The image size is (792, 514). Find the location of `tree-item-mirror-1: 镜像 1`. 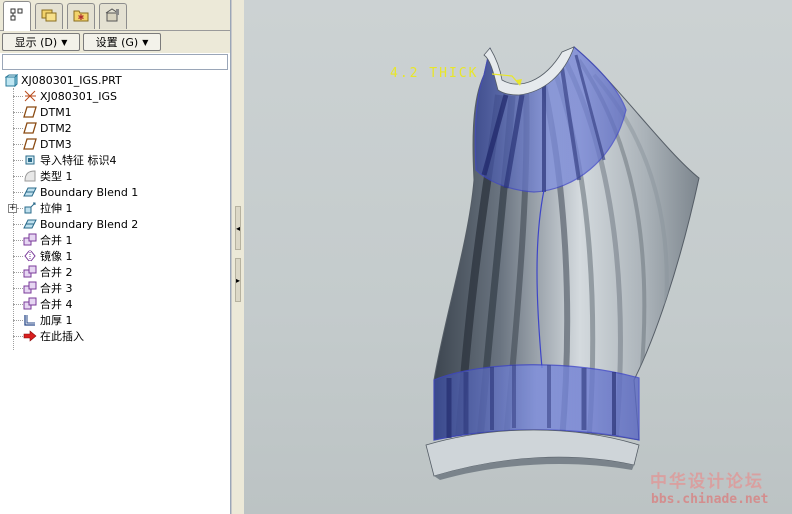

tree-item-mirror-1: 镜像 1 is located at coordinates (48, 256).